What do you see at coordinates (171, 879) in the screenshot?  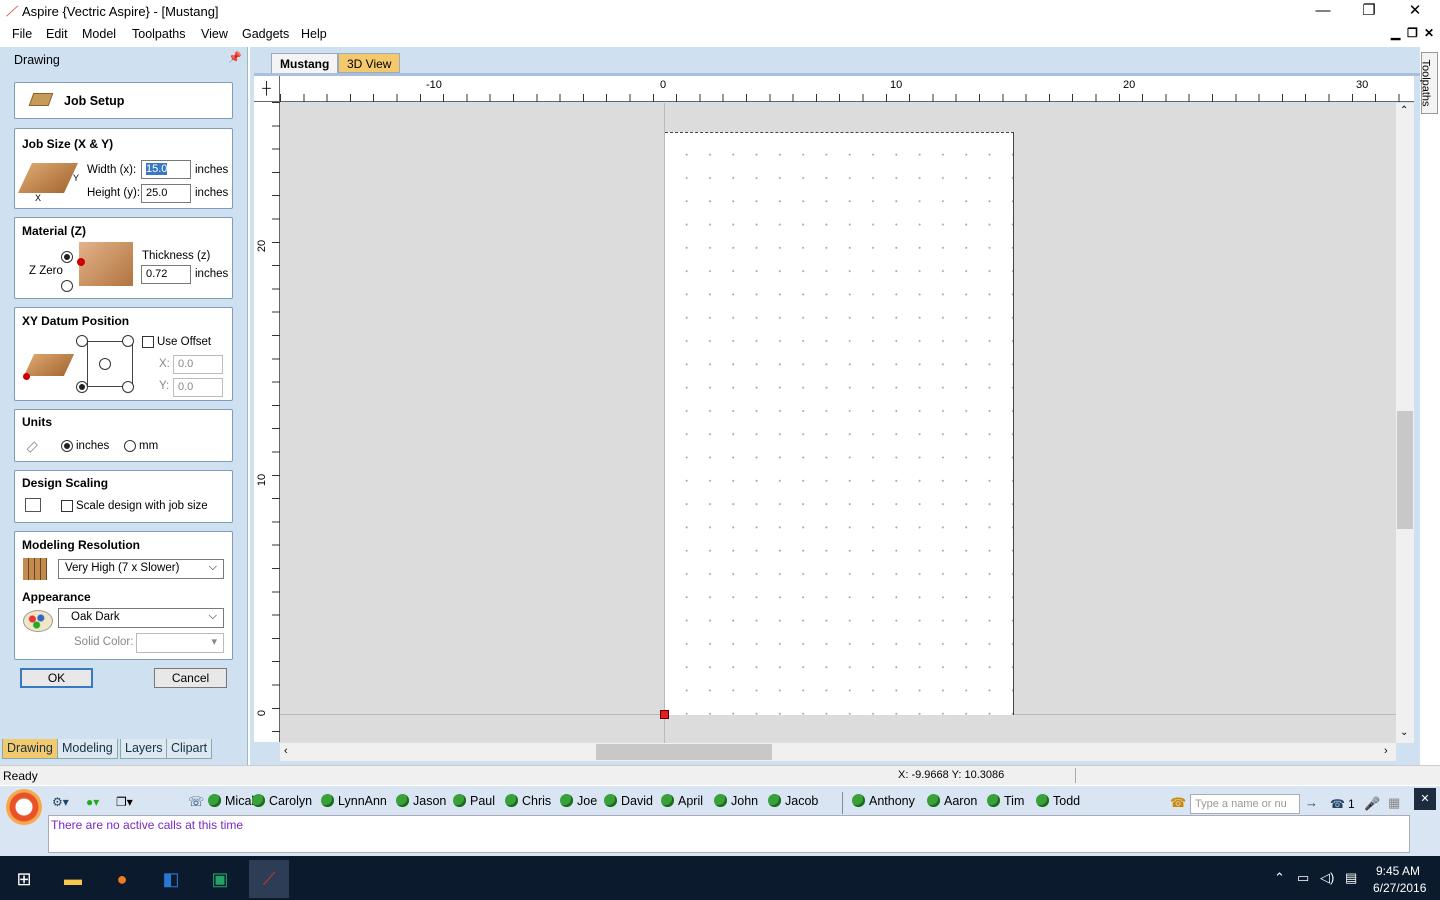 I see `outlook-icon: ◧` at bounding box center [171, 879].